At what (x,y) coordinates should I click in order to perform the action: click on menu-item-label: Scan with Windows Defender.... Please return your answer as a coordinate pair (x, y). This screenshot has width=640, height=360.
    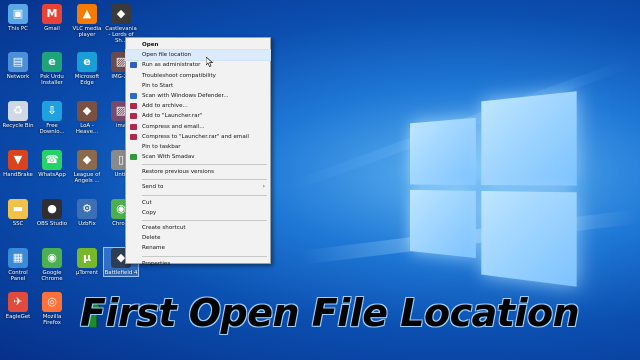
    Looking at the image, I should click on (185, 95).